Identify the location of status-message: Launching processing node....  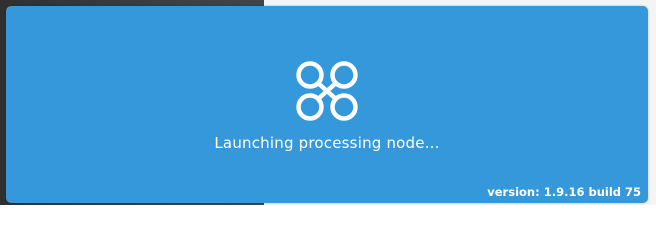
(327, 143).